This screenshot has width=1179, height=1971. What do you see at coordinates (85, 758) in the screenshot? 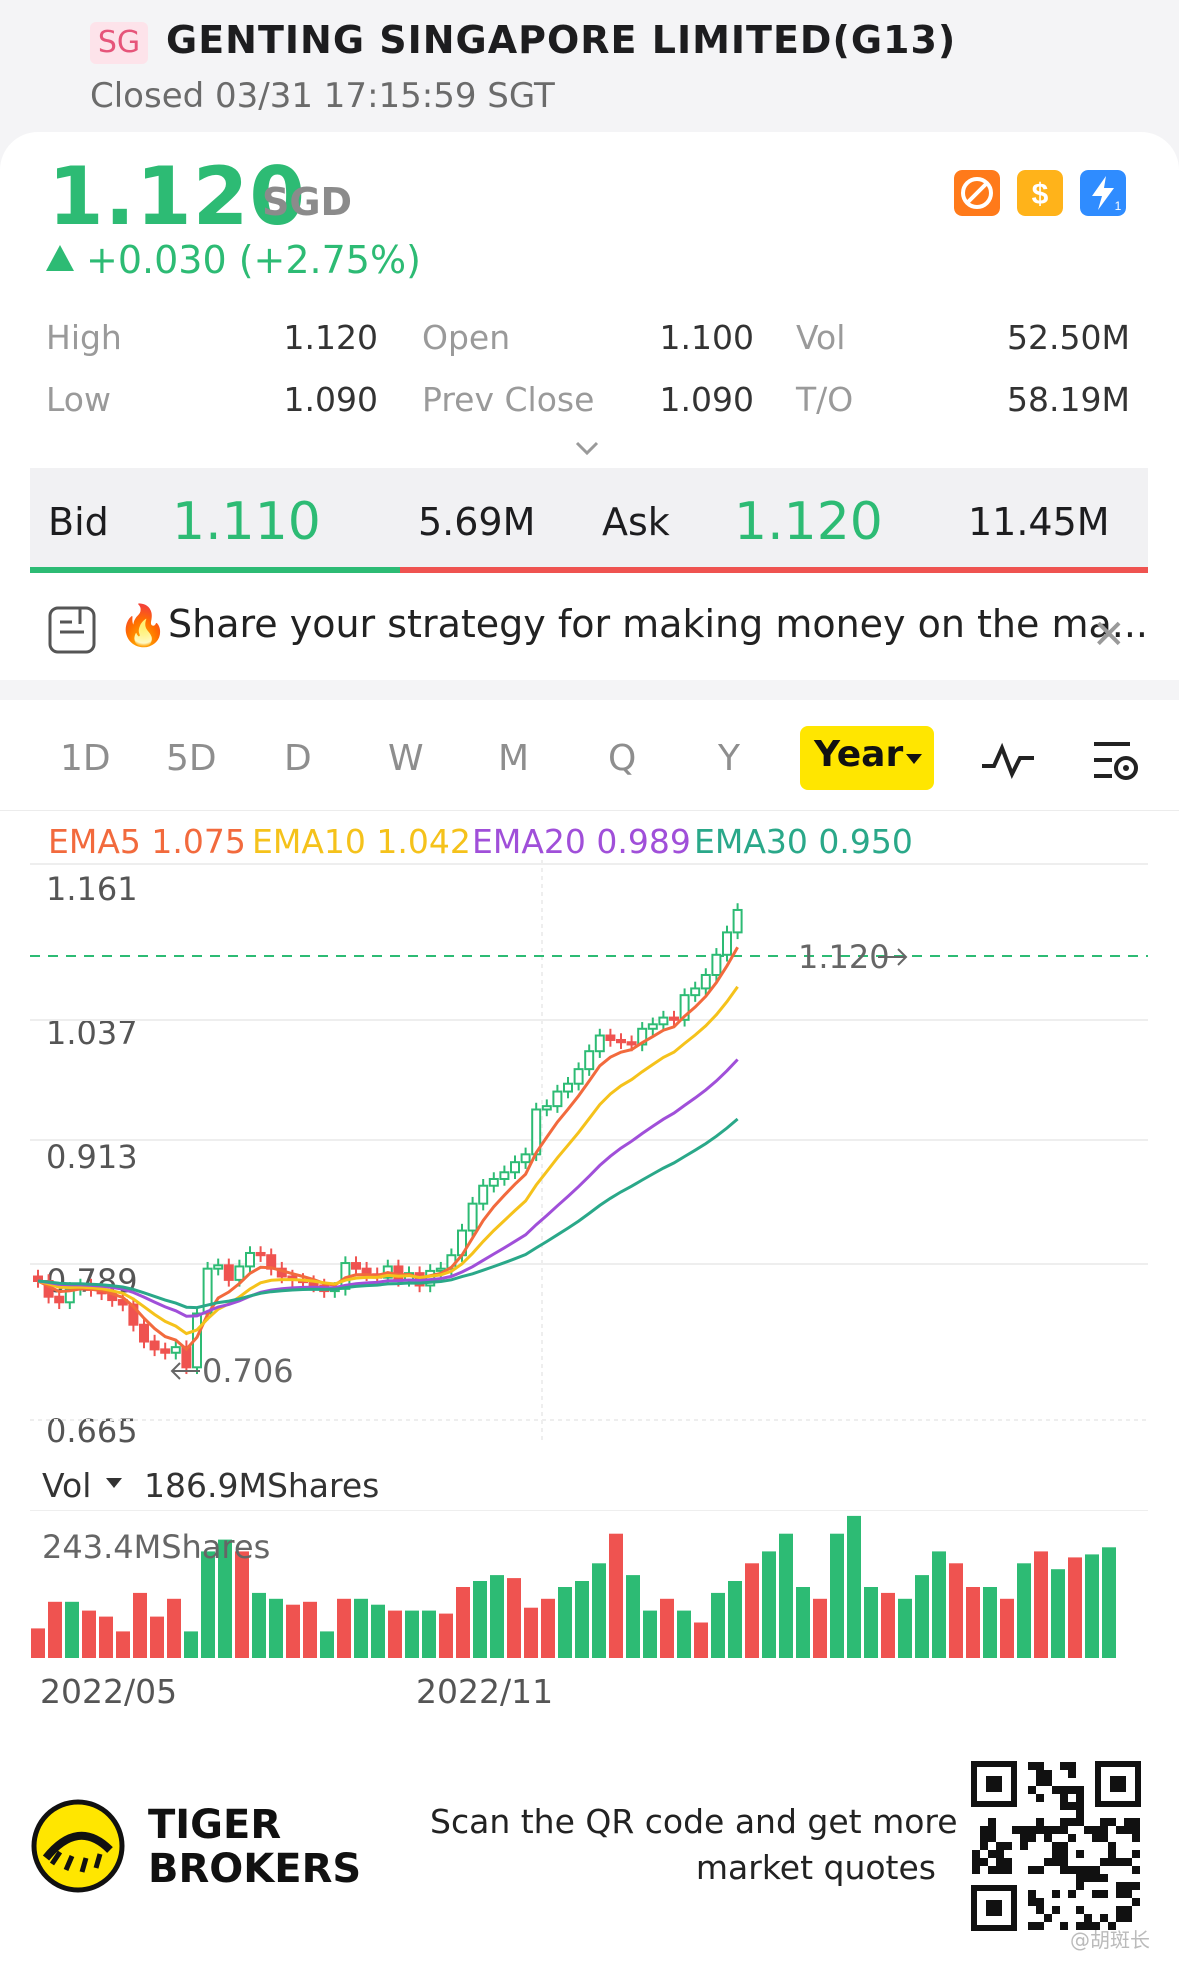
I see `tab-1d: 1D` at bounding box center [85, 758].